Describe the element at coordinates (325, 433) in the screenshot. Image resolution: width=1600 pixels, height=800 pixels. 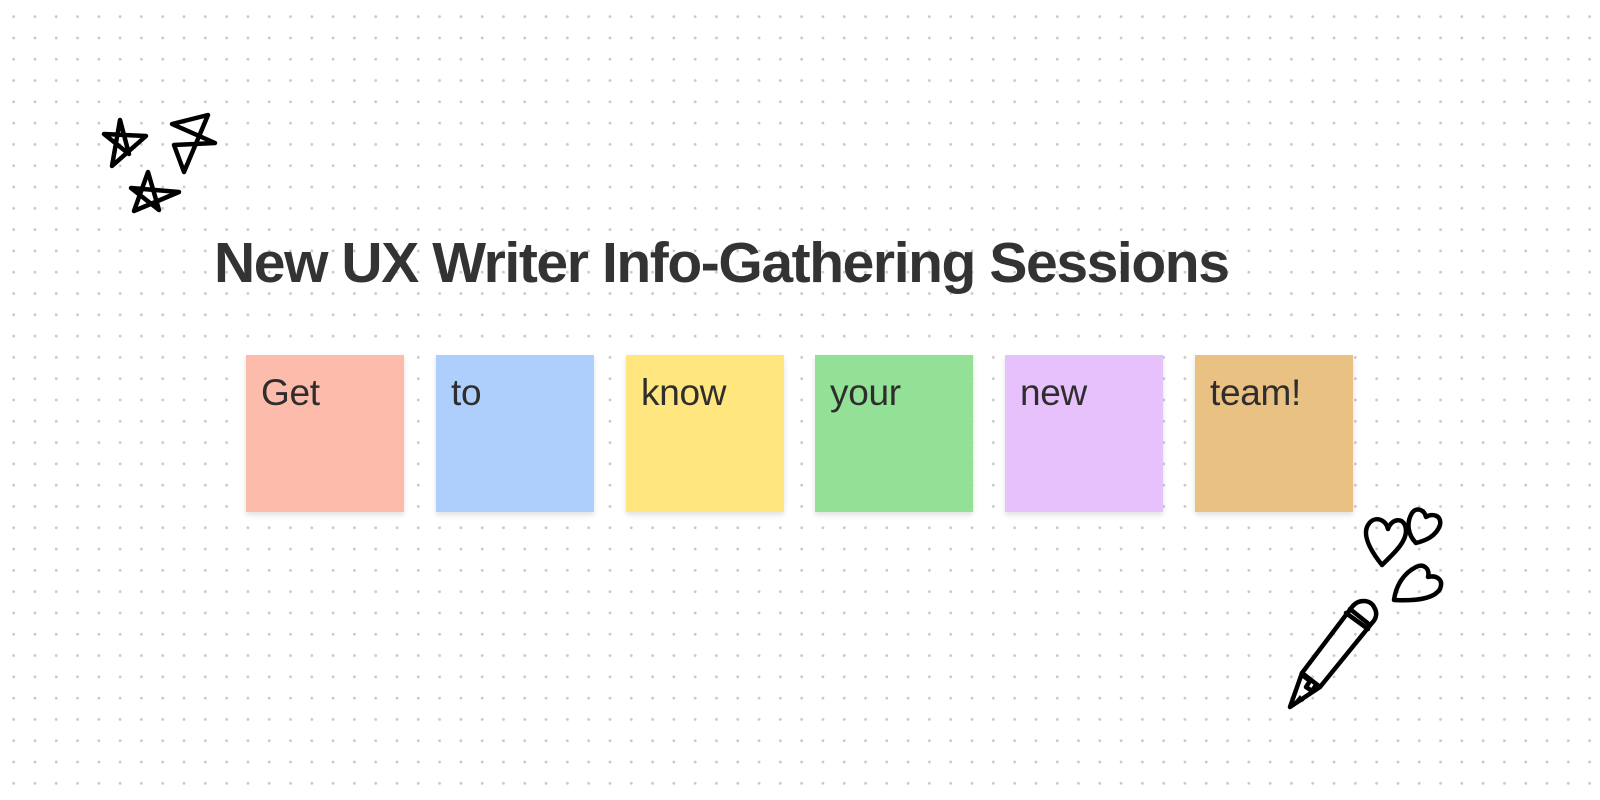
I see `sticky-note: Get` at that location.